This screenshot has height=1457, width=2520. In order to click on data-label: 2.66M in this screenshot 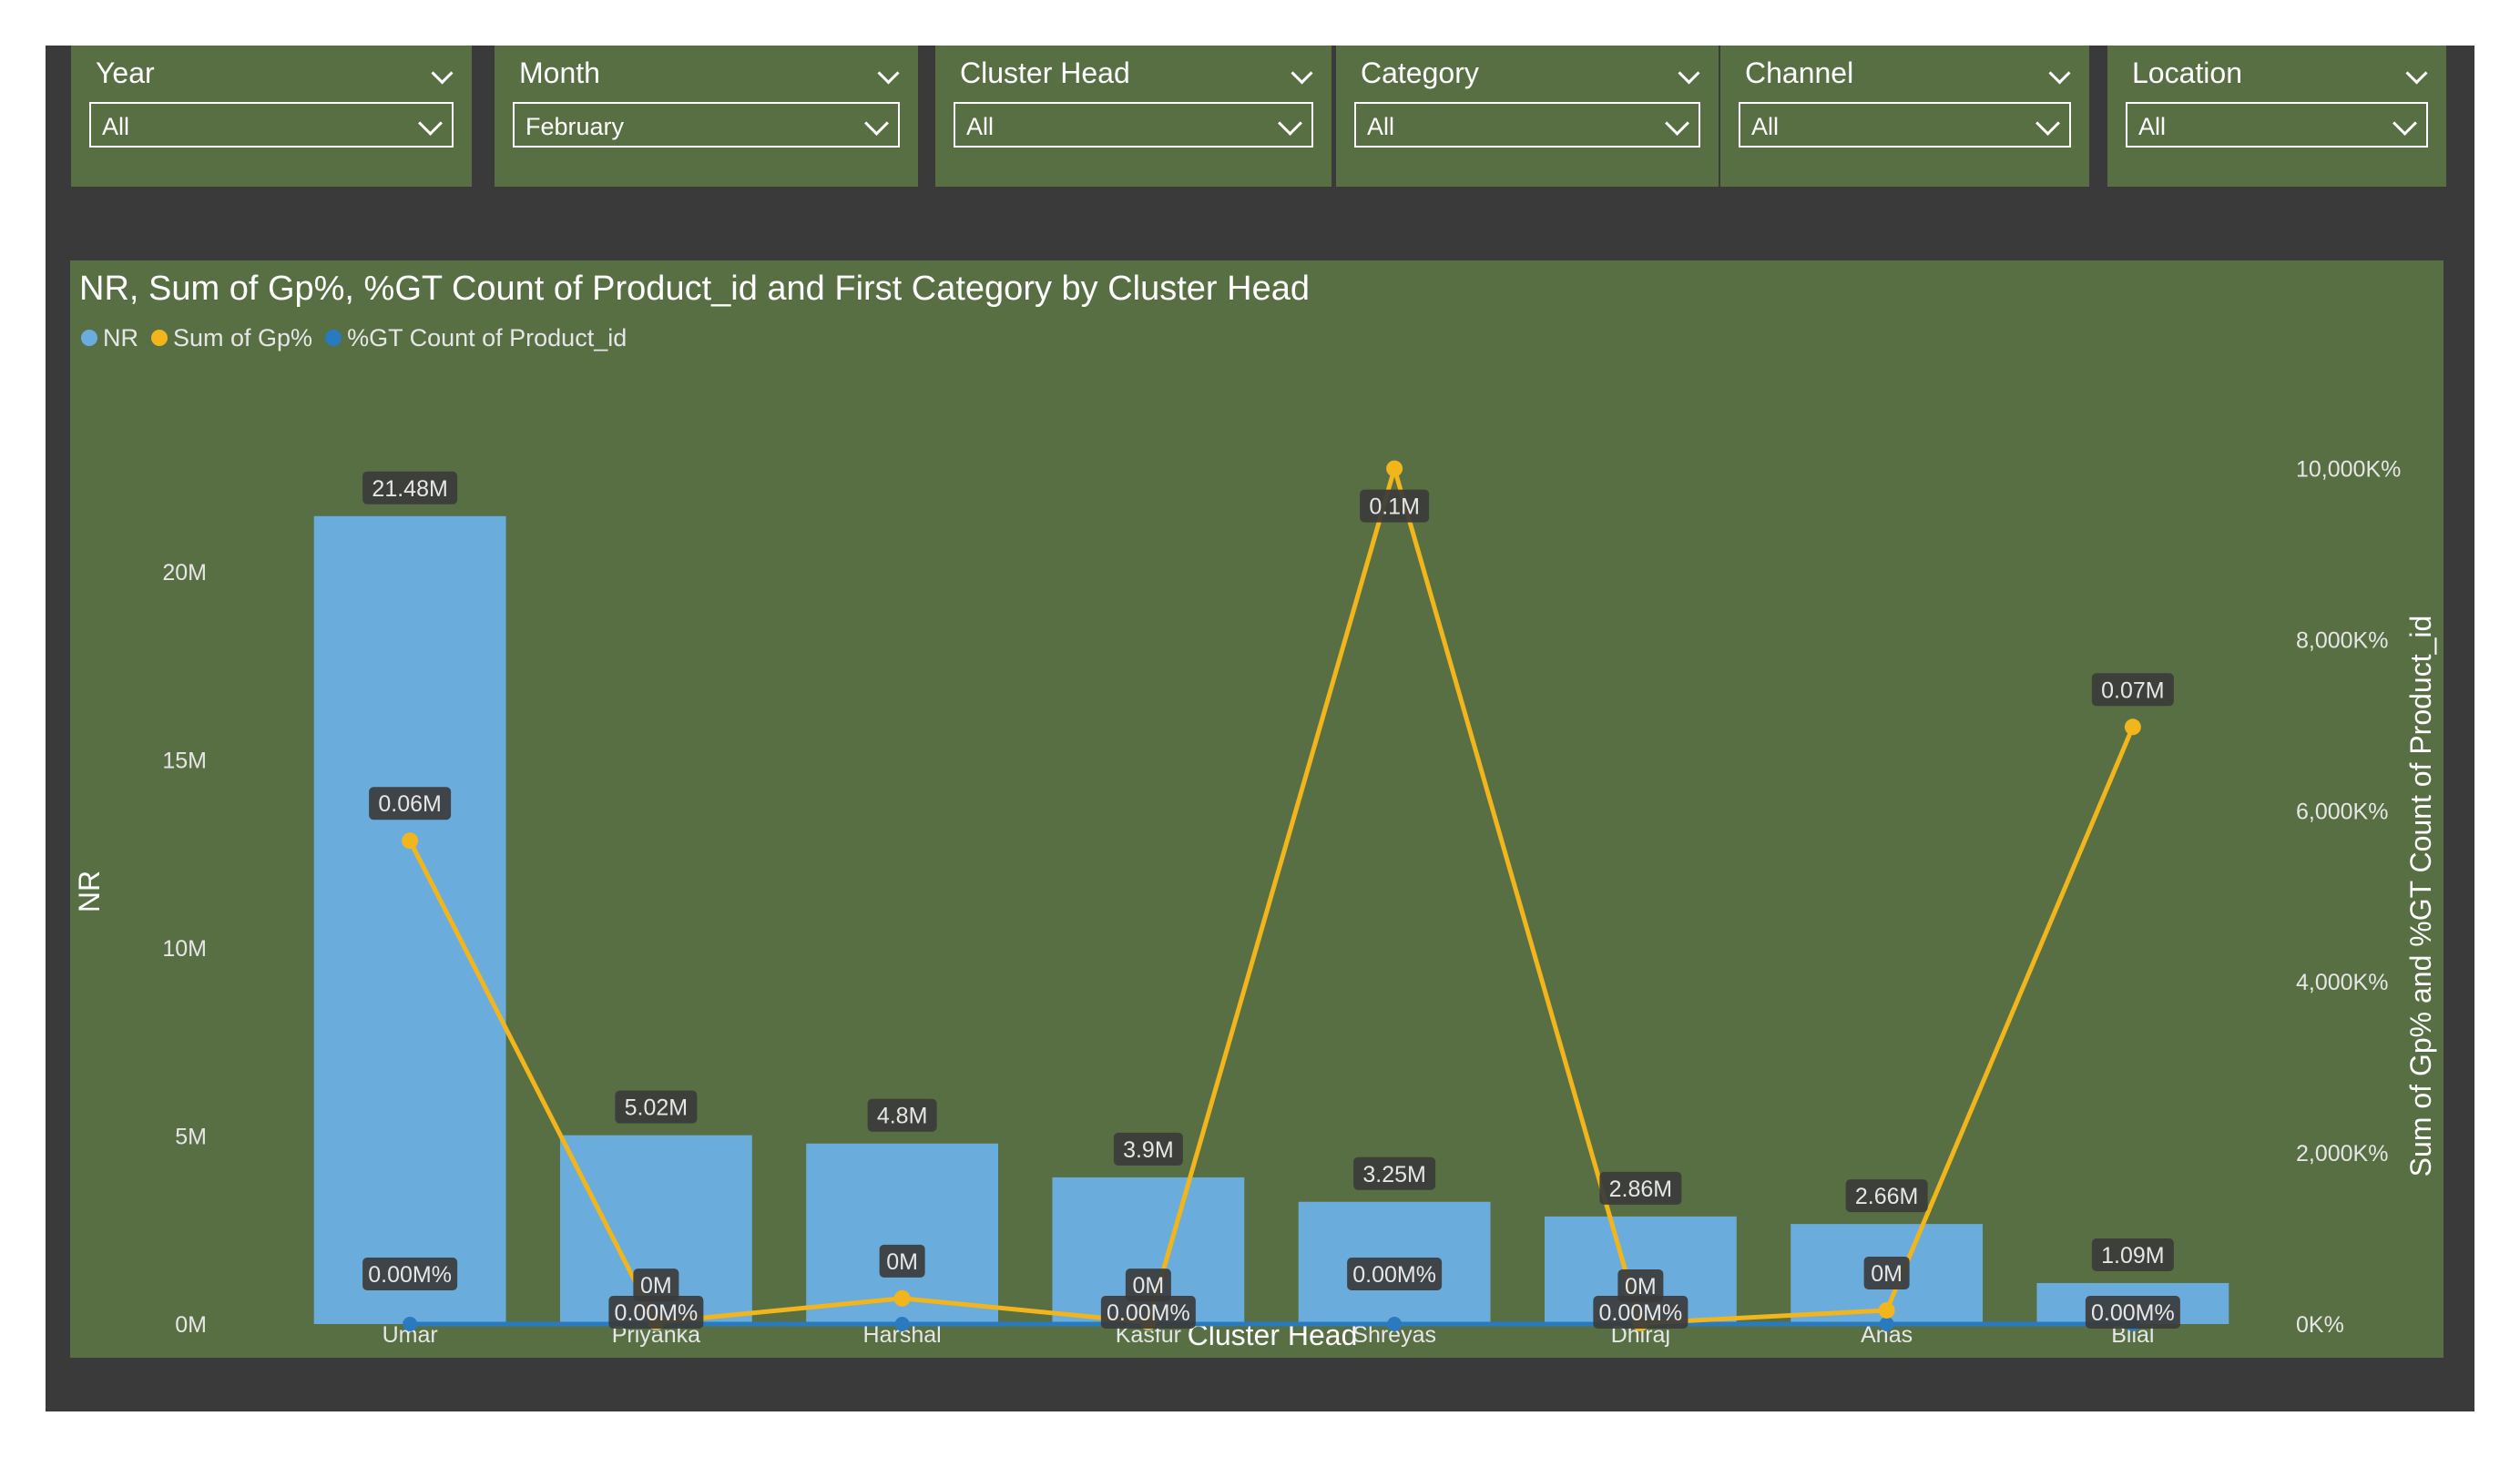, I will do `click(1886, 1197)`.